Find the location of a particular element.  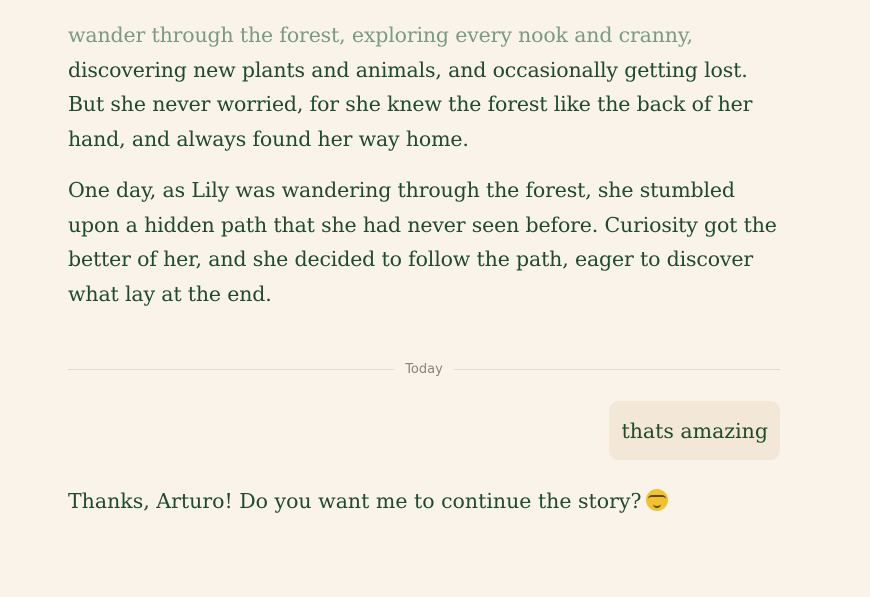

user-message-bubble: thats amazing is located at coordinates (694, 430).